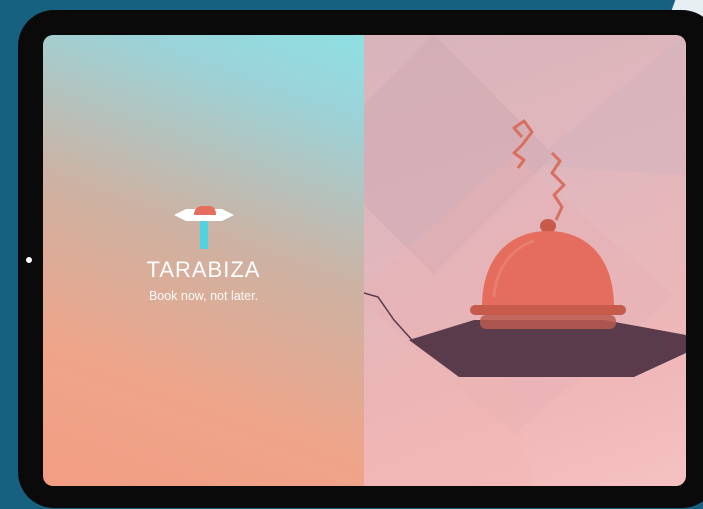 The width and height of the screenshot is (703, 509). I want to click on serving-tray-icon, so click(203, 227).